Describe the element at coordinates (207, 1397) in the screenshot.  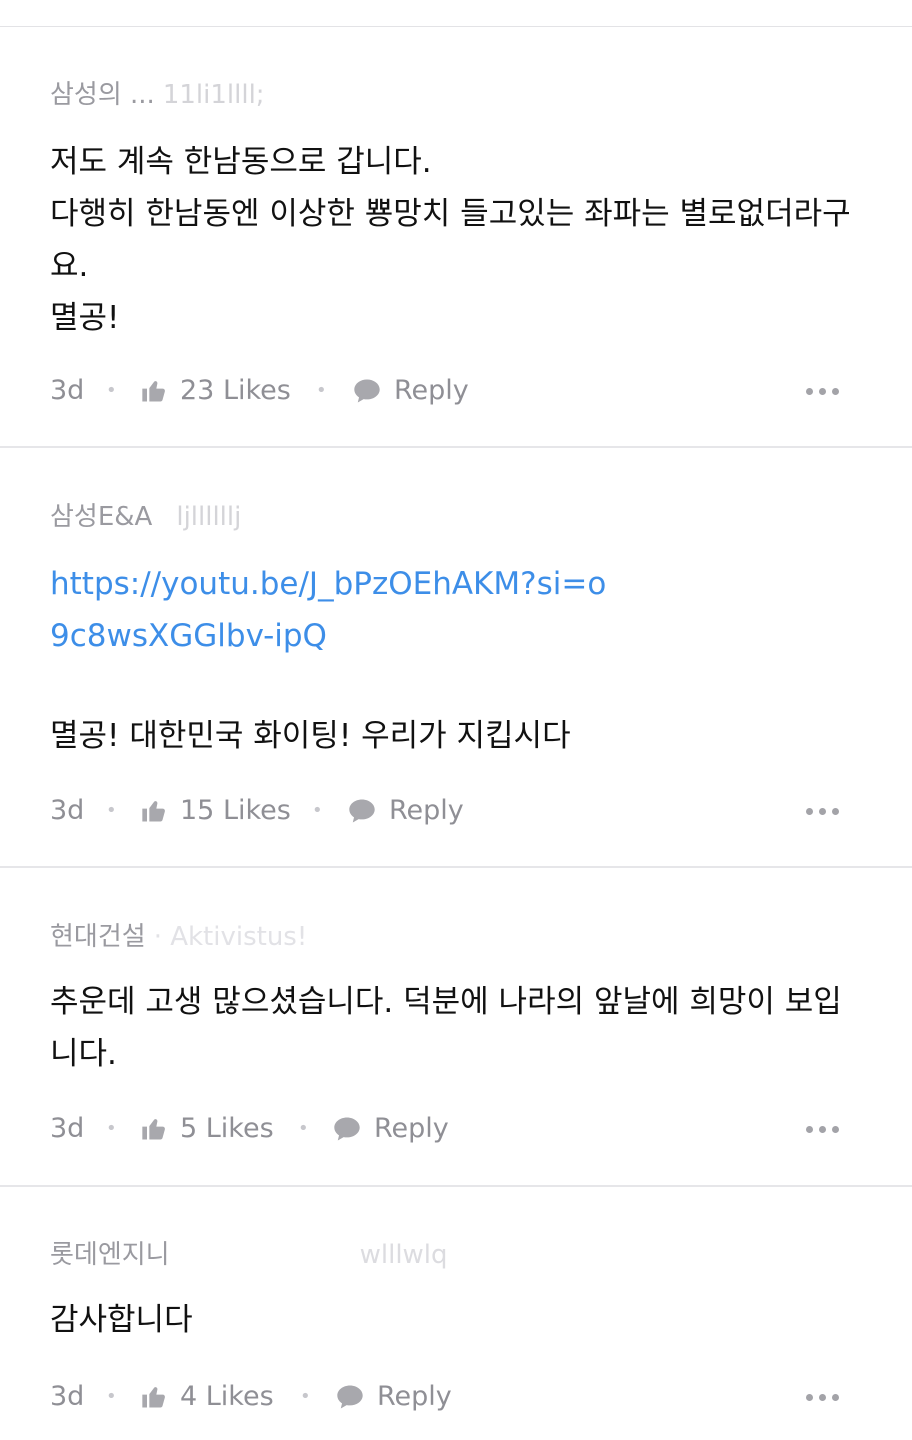
I see `like-button: 4 Likes` at that location.